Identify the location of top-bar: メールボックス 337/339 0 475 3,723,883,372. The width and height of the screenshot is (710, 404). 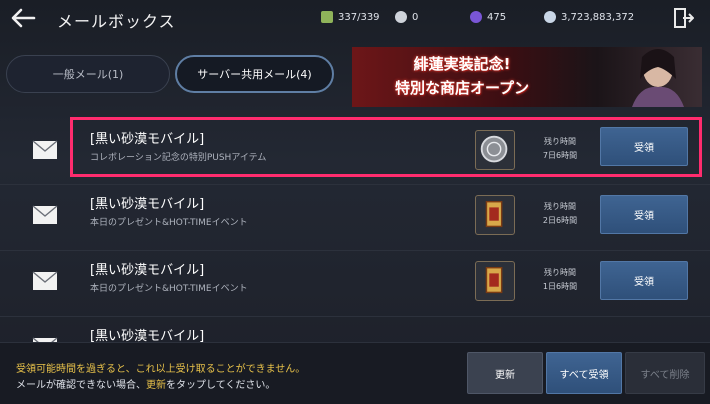
(355, 18).